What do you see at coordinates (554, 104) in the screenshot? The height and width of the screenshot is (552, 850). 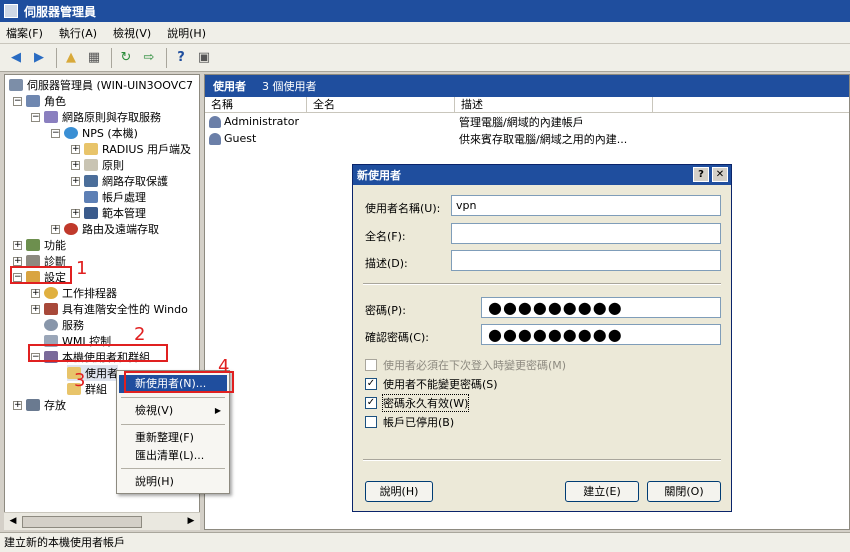 I see `column-description: 描述` at bounding box center [554, 104].